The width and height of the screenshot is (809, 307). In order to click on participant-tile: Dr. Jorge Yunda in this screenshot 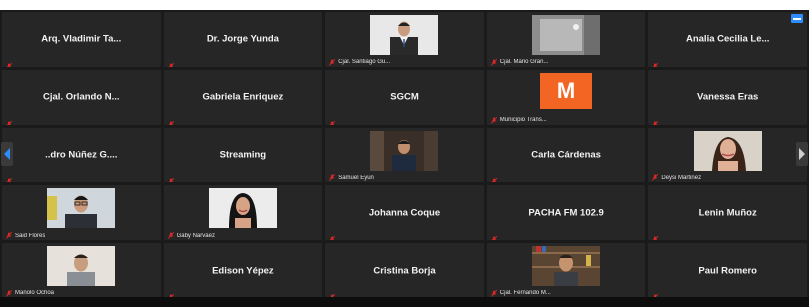, I will do `click(243, 39)`.